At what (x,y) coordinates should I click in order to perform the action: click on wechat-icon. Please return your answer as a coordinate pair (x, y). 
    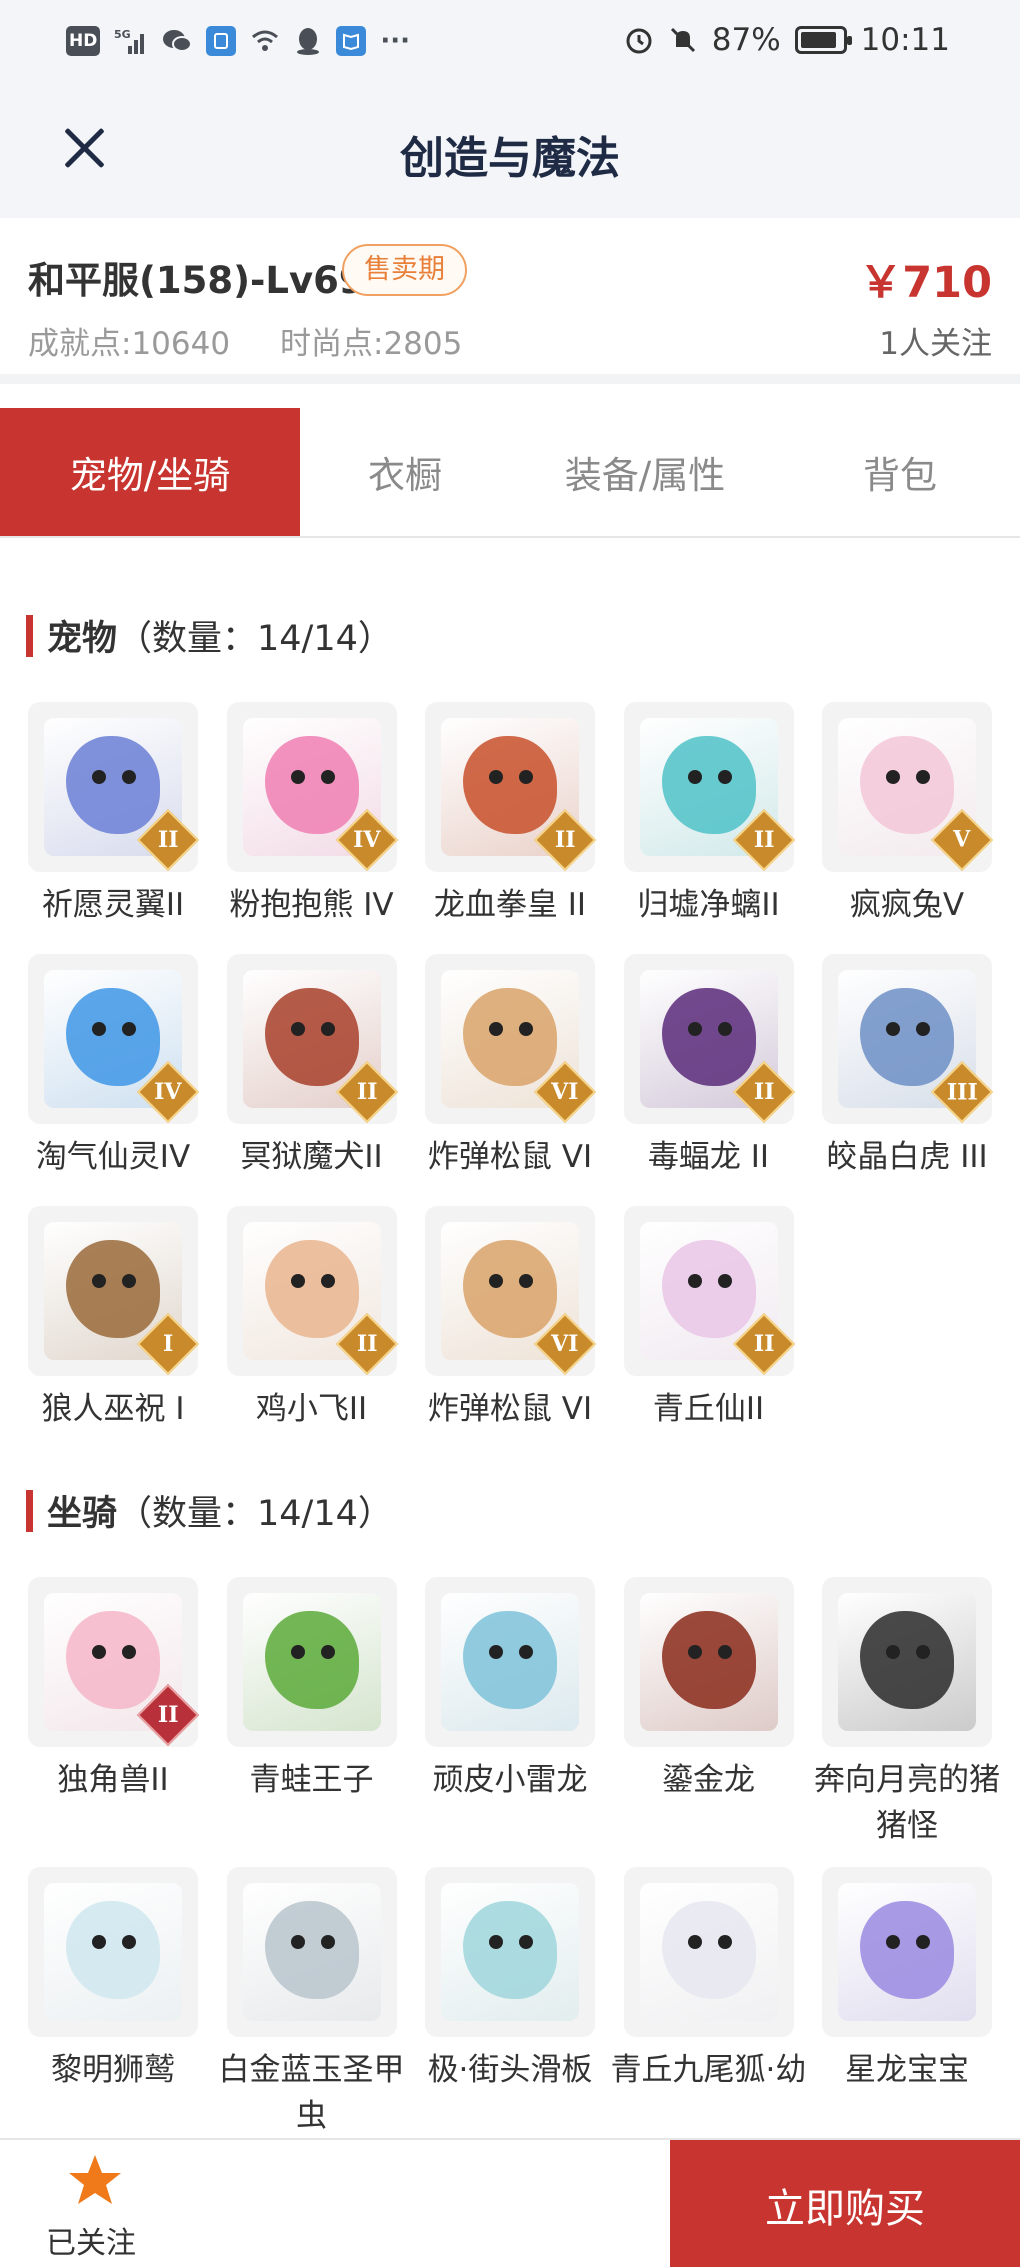
    Looking at the image, I should click on (177, 41).